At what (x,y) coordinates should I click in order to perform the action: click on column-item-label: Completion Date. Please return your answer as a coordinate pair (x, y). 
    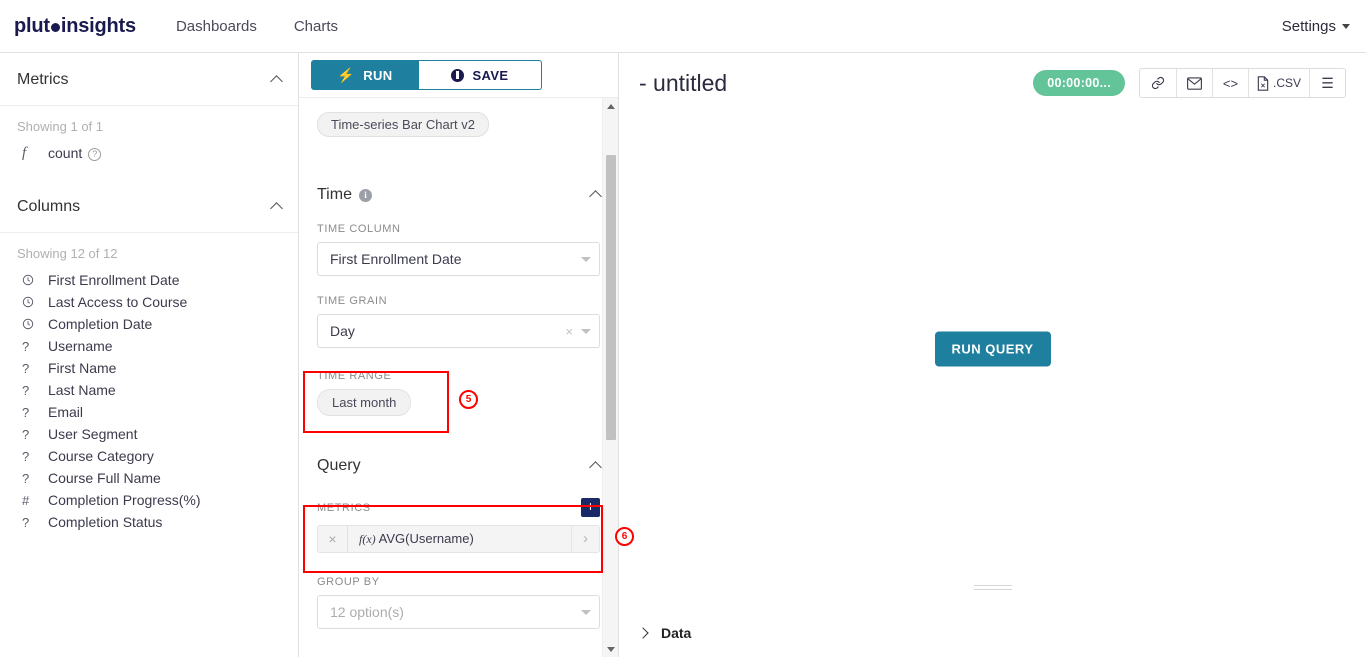
    Looking at the image, I should click on (100, 324).